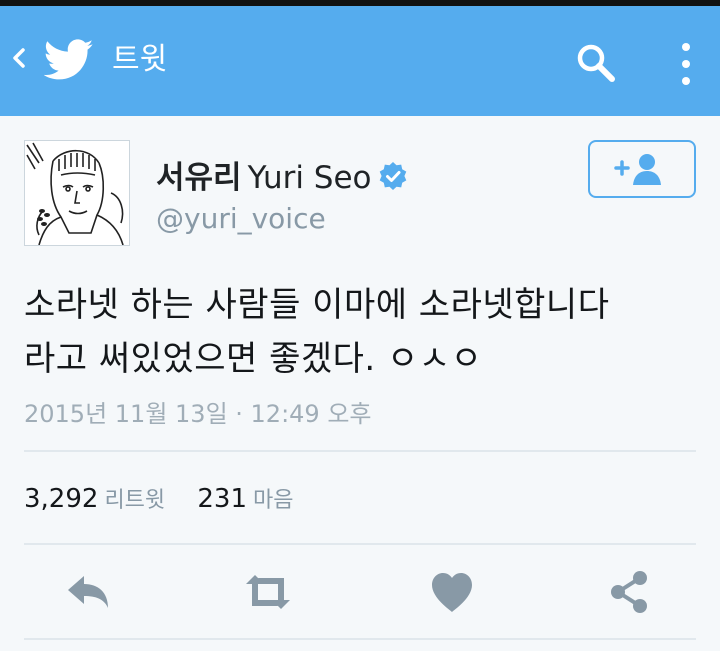 The width and height of the screenshot is (720, 651). Describe the element at coordinates (317, 305) in the screenshot. I see `tweet-text-line-1: 소라넷 하는 사람들 이마에 소라넷합니다` at that location.